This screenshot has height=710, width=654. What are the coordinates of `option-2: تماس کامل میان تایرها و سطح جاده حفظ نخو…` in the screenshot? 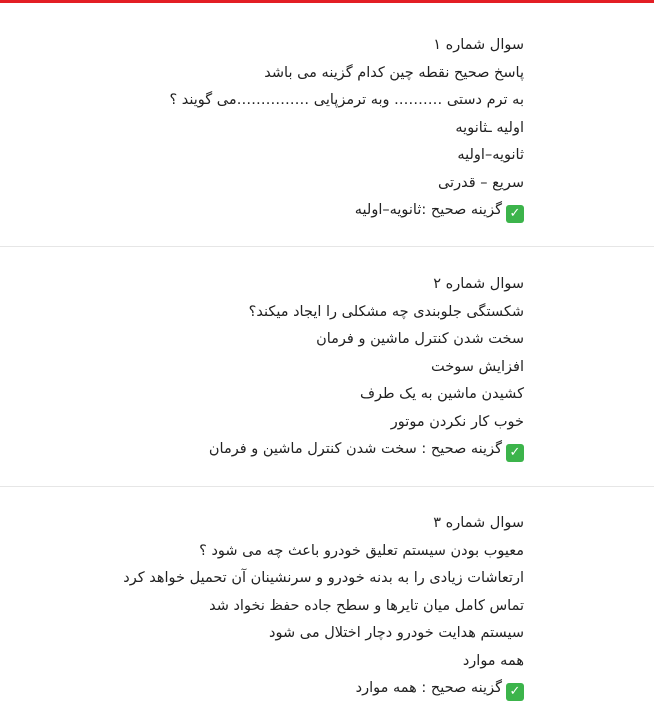 It's located at (366, 605).